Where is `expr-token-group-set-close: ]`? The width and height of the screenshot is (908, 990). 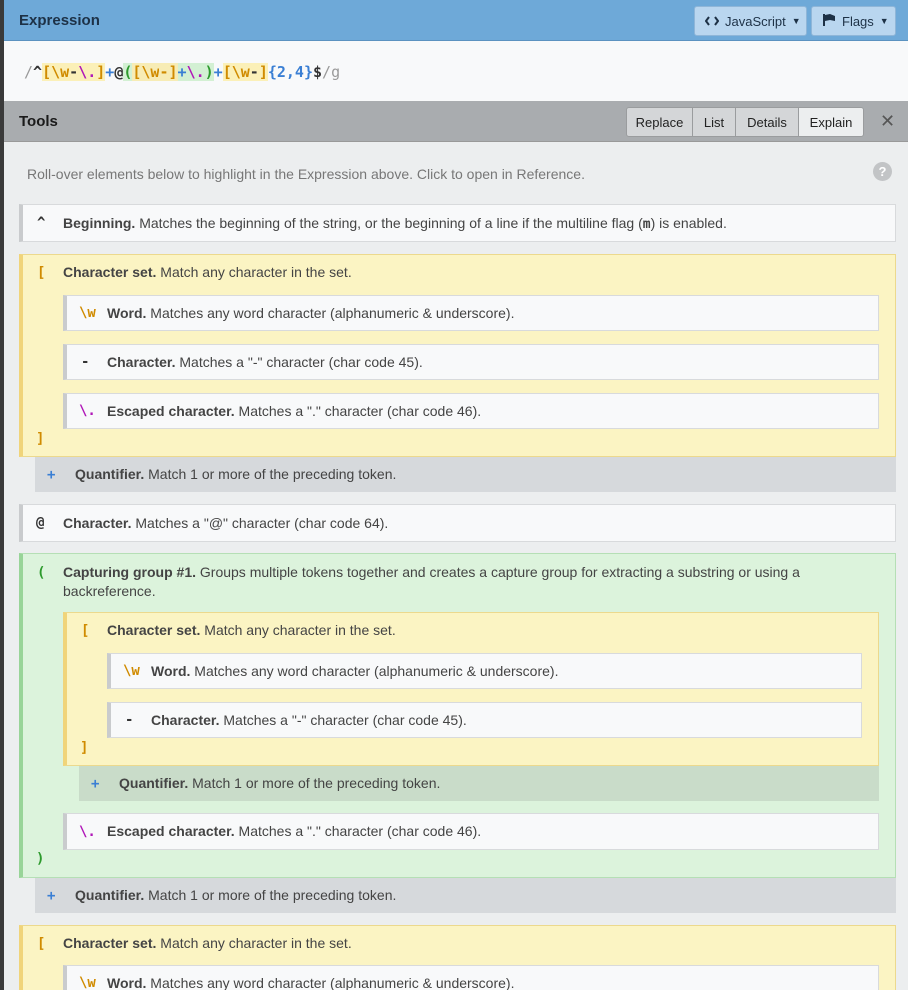 expr-token-group-set-close: ] is located at coordinates (173, 72).